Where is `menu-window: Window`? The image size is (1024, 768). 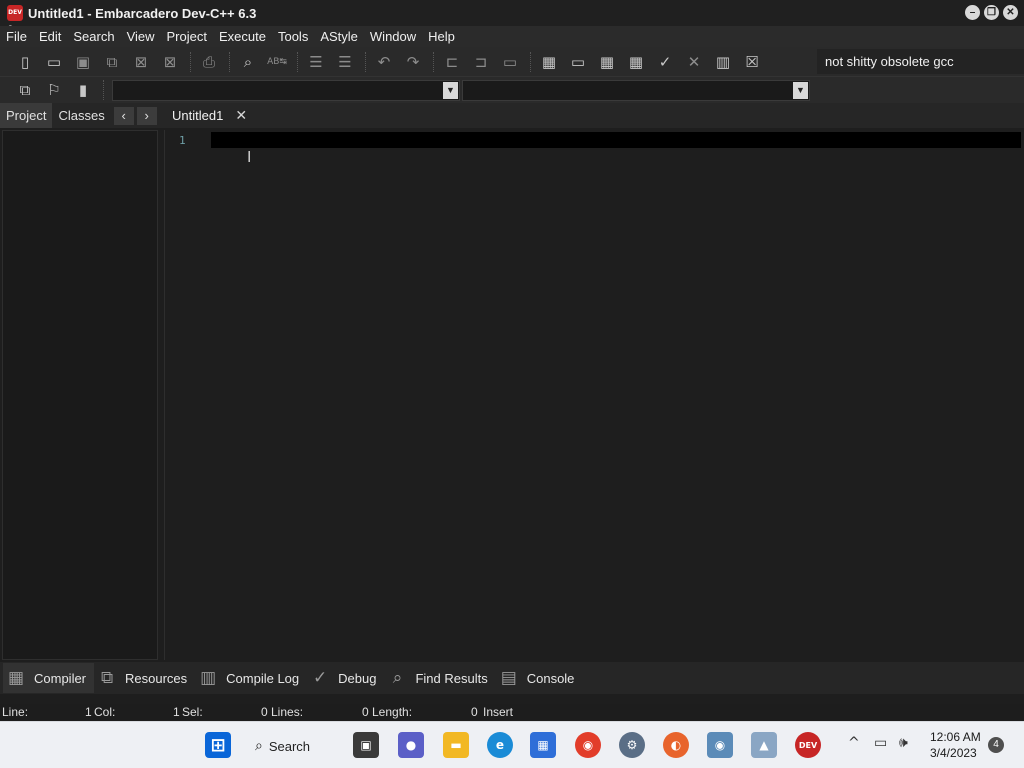 menu-window: Window is located at coordinates (393, 36).